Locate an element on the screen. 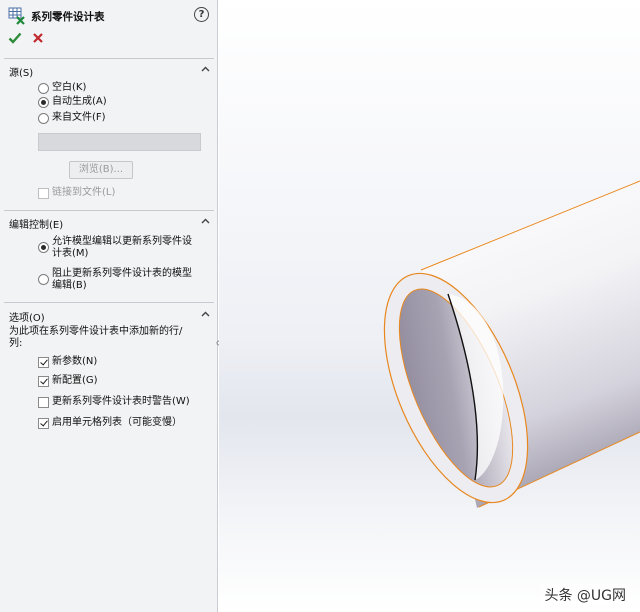 This screenshot has height=612, width=640. radio-label: 来自文件(F) is located at coordinates (79, 117).